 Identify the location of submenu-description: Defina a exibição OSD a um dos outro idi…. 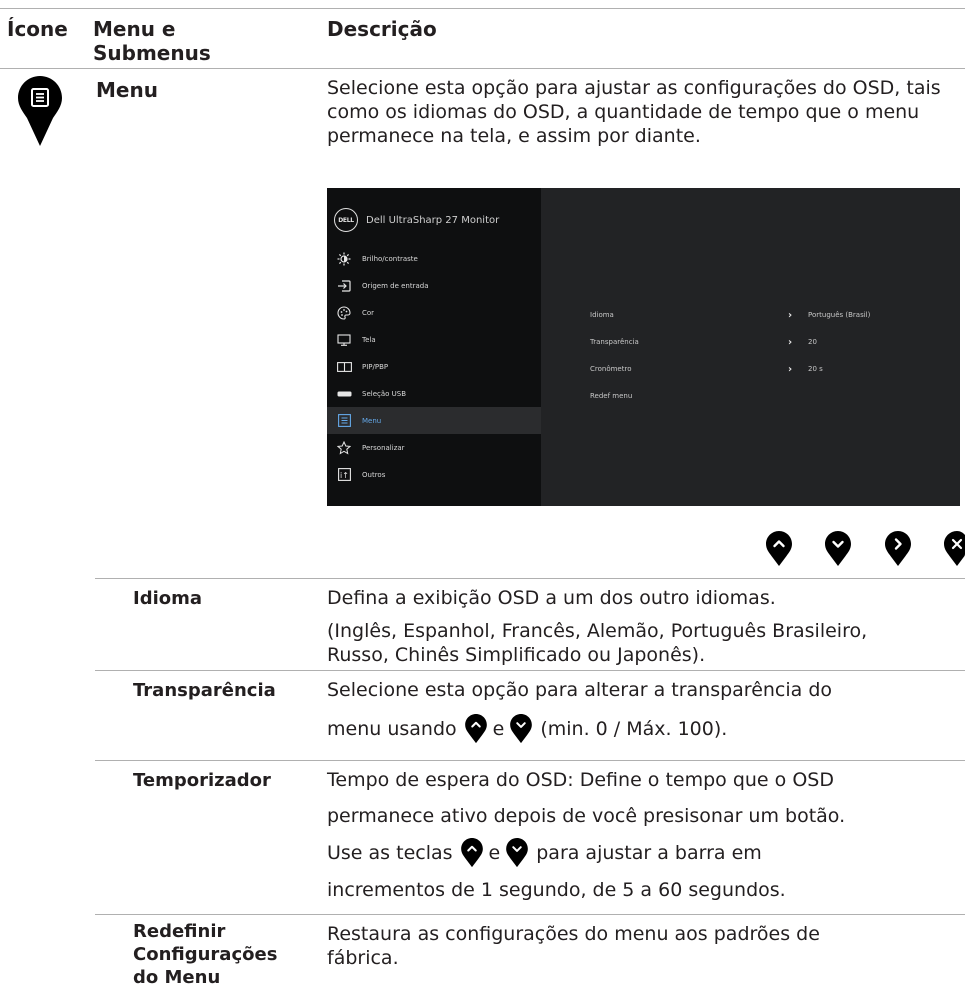
(597, 626).